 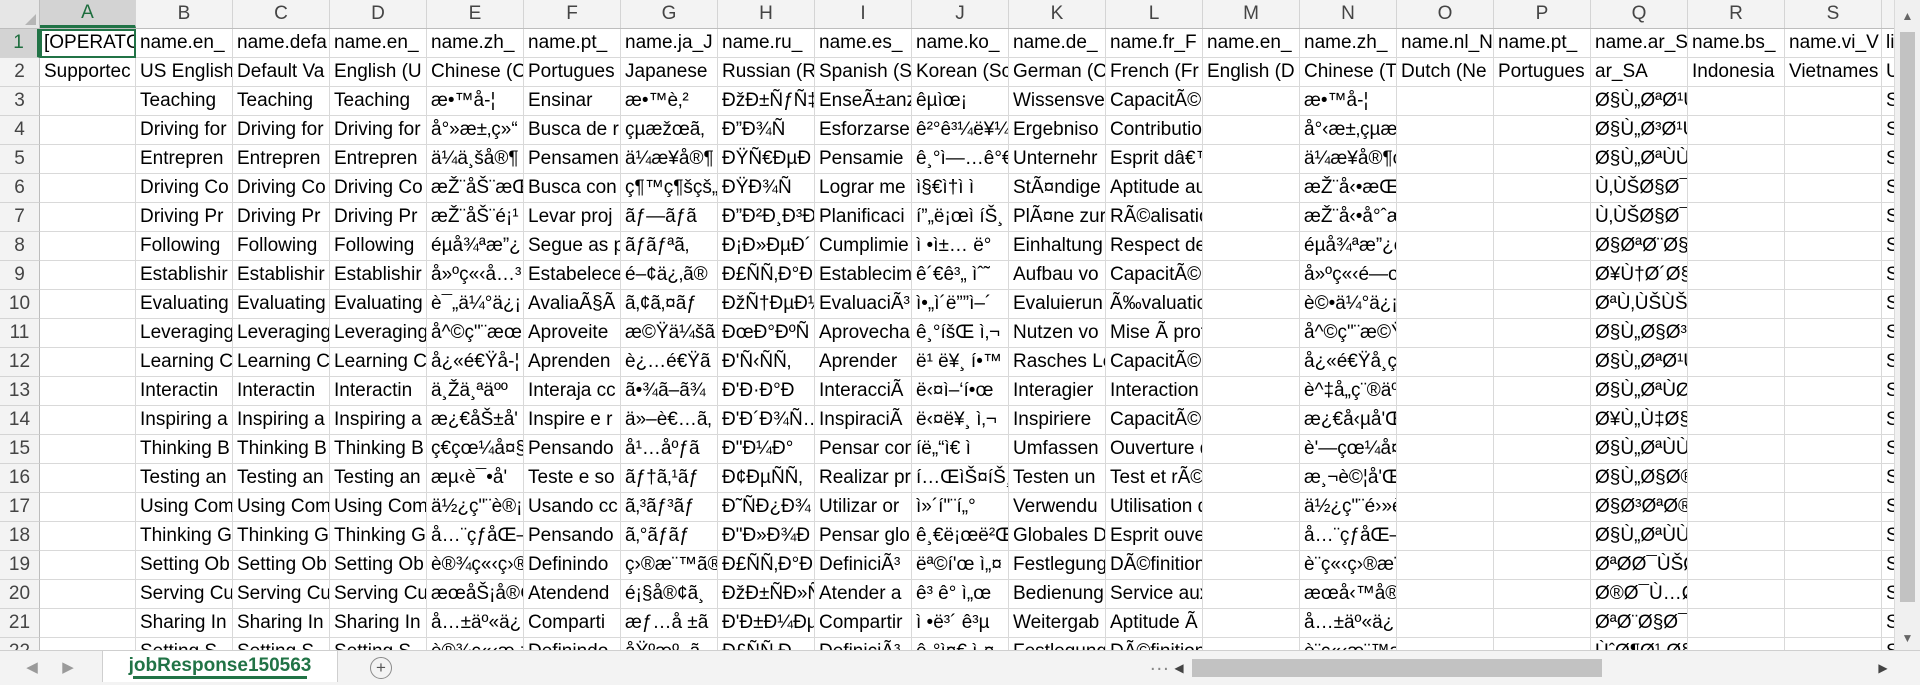 What do you see at coordinates (88, 507) in the screenshot?
I see `cell-a17` at bounding box center [88, 507].